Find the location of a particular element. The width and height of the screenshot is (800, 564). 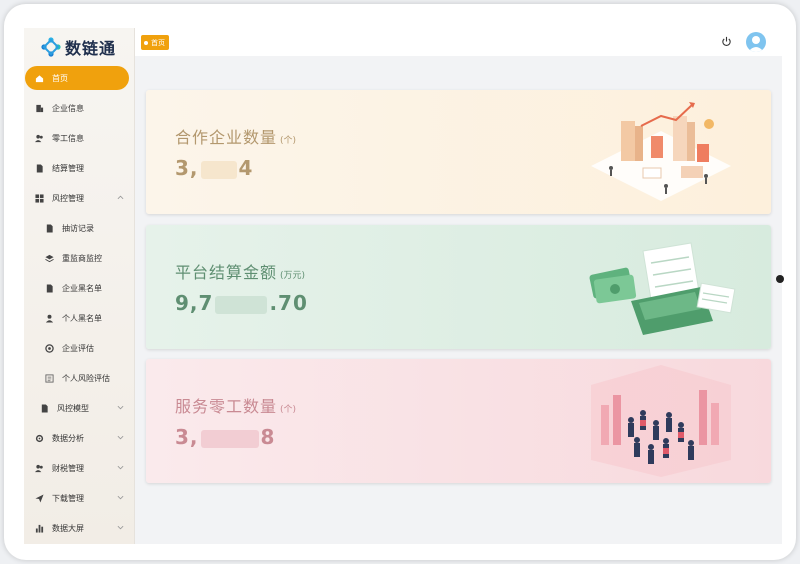

card-value: 9,7.70 is located at coordinates (241, 303).